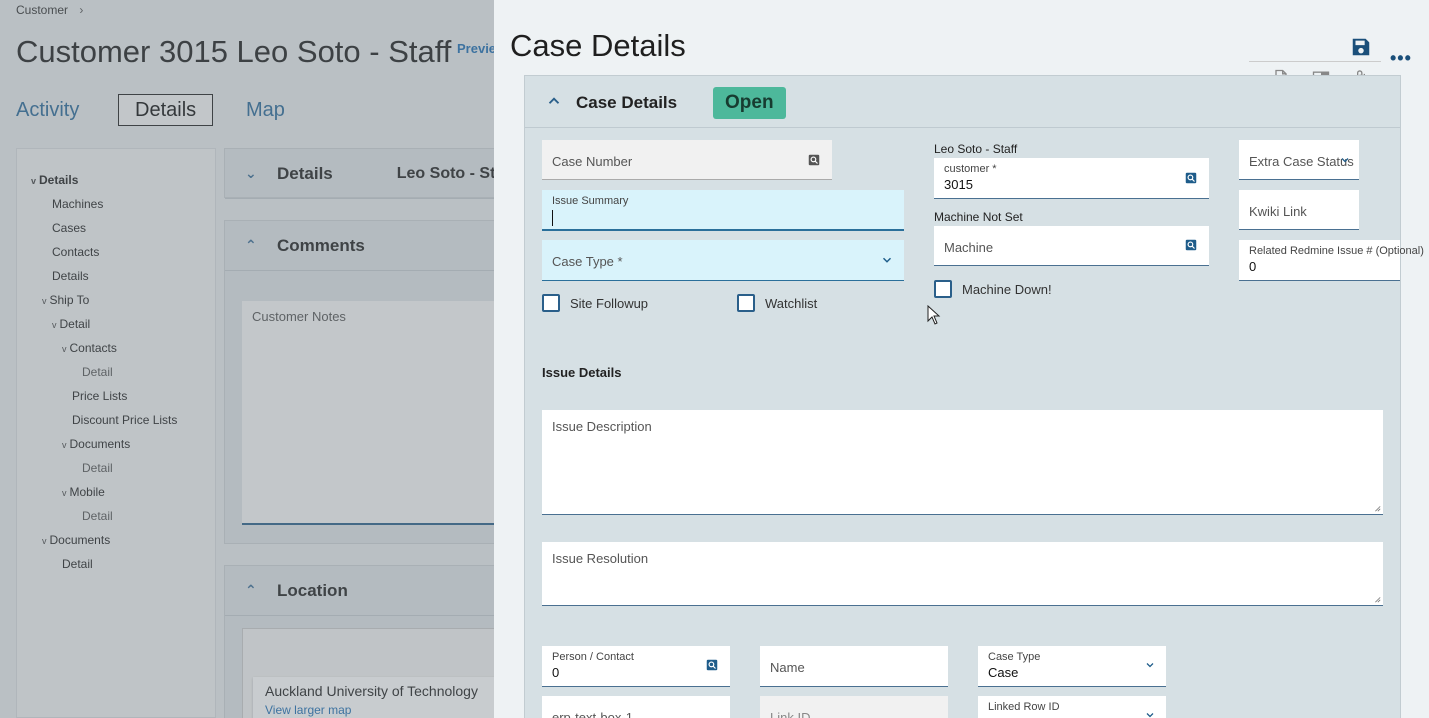 Image resolution: width=1429 pixels, height=718 pixels. What do you see at coordinates (554, 101) in the screenshot?
I see `chevron-up-icon` at bounding box center [554, 101].